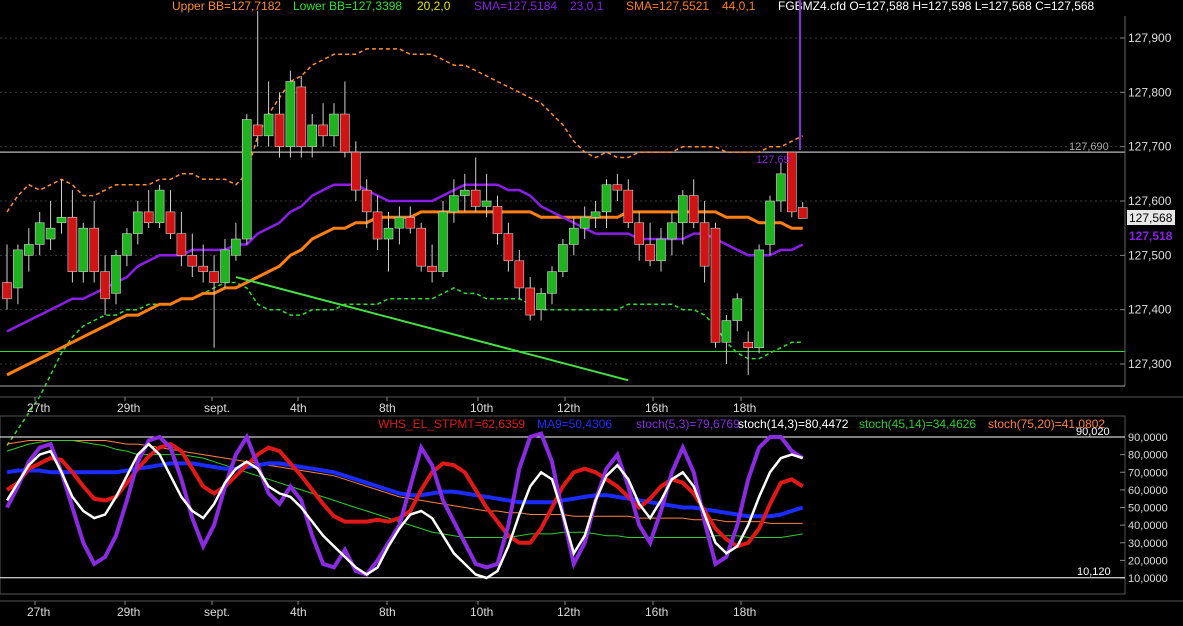 The width and height of the screenshot is (1183, 626). Describe the element at coordinates (347, 6) in the screenshot. I see `legend-lower-bb: Lower BB=127,3398` at that location.